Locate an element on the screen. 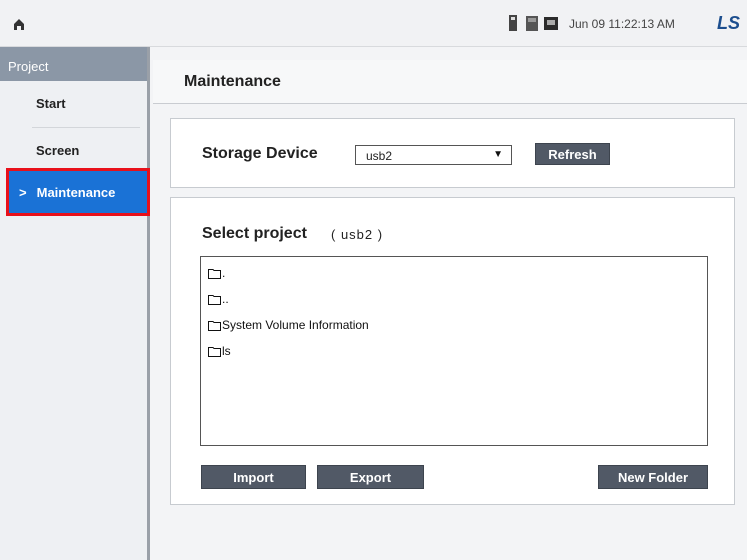 The height and width of the screenshot is (560, 747). memory-card-icon is located at coordinates (532, 25).